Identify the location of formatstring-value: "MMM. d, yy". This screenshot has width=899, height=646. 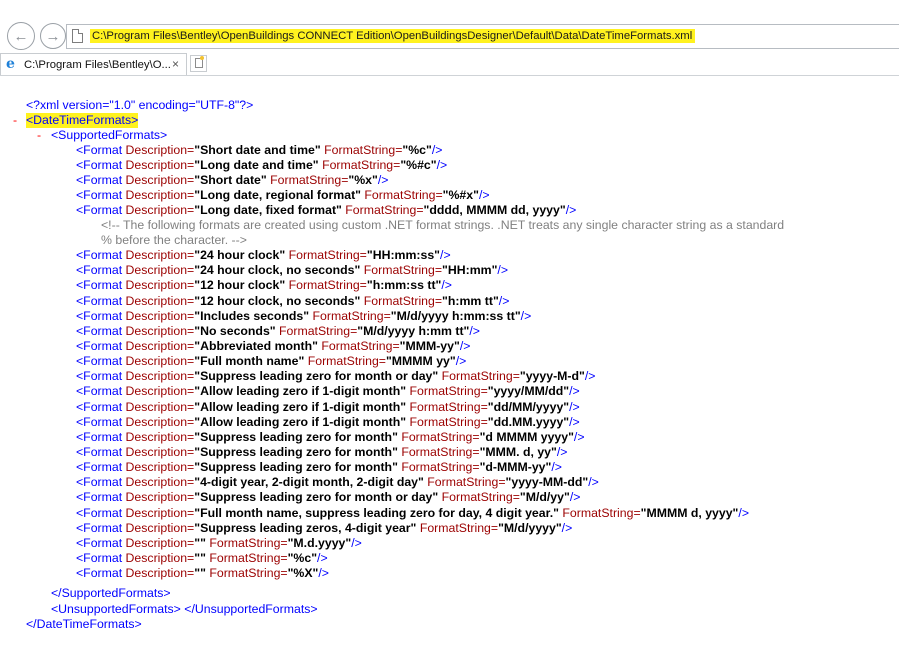
(518, 452).